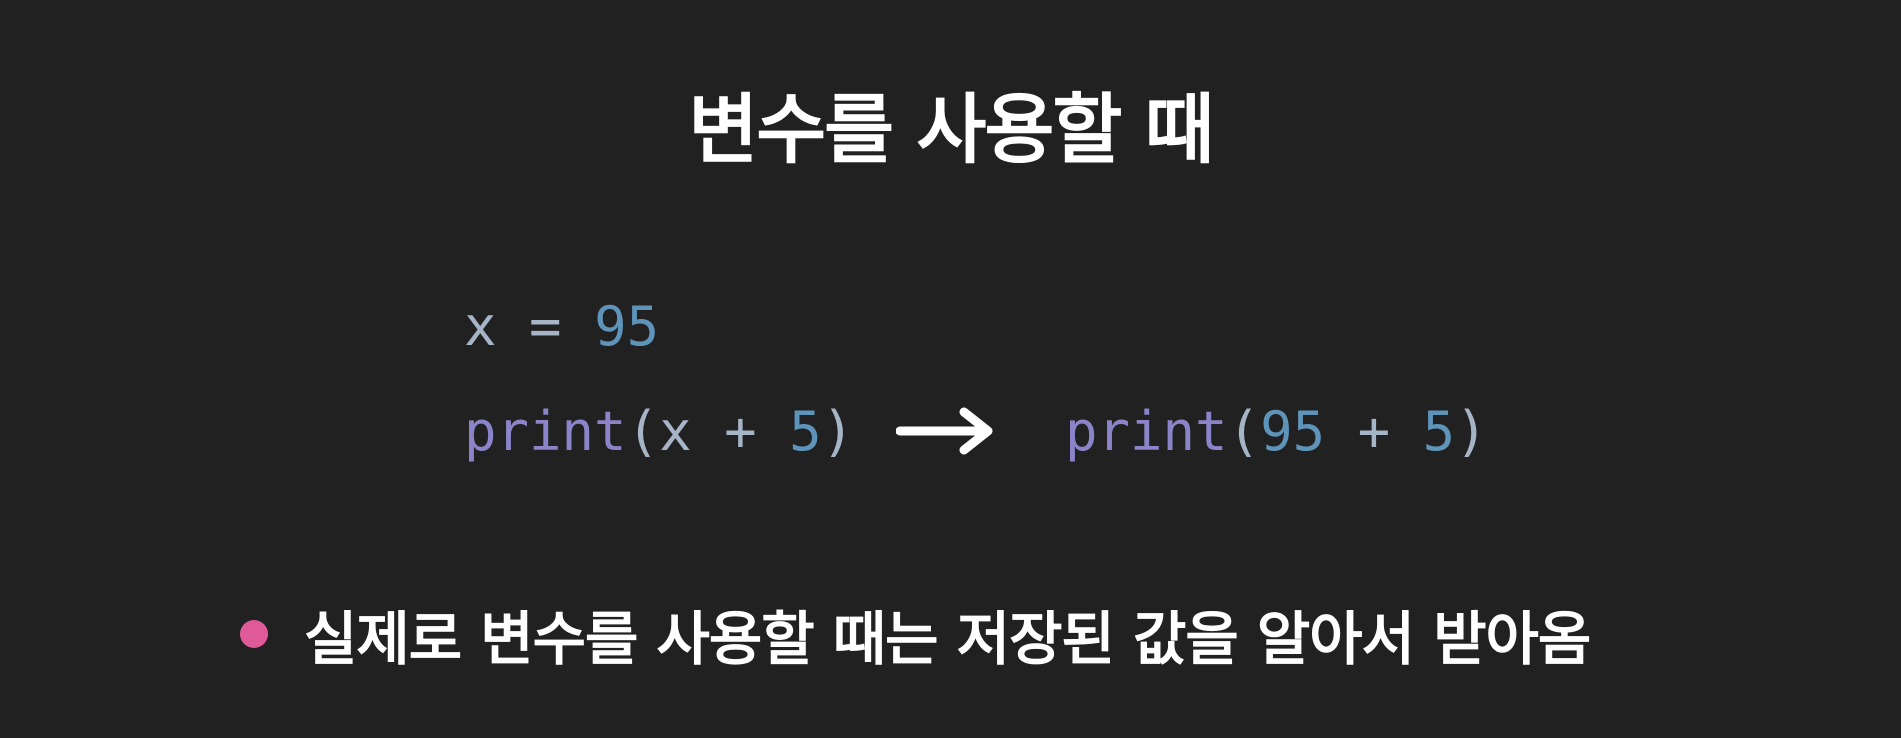 The width and height of the screenshot is (1901, 738). I want to click on code-line-print-variable: print(x + 5), so click(659, 432).